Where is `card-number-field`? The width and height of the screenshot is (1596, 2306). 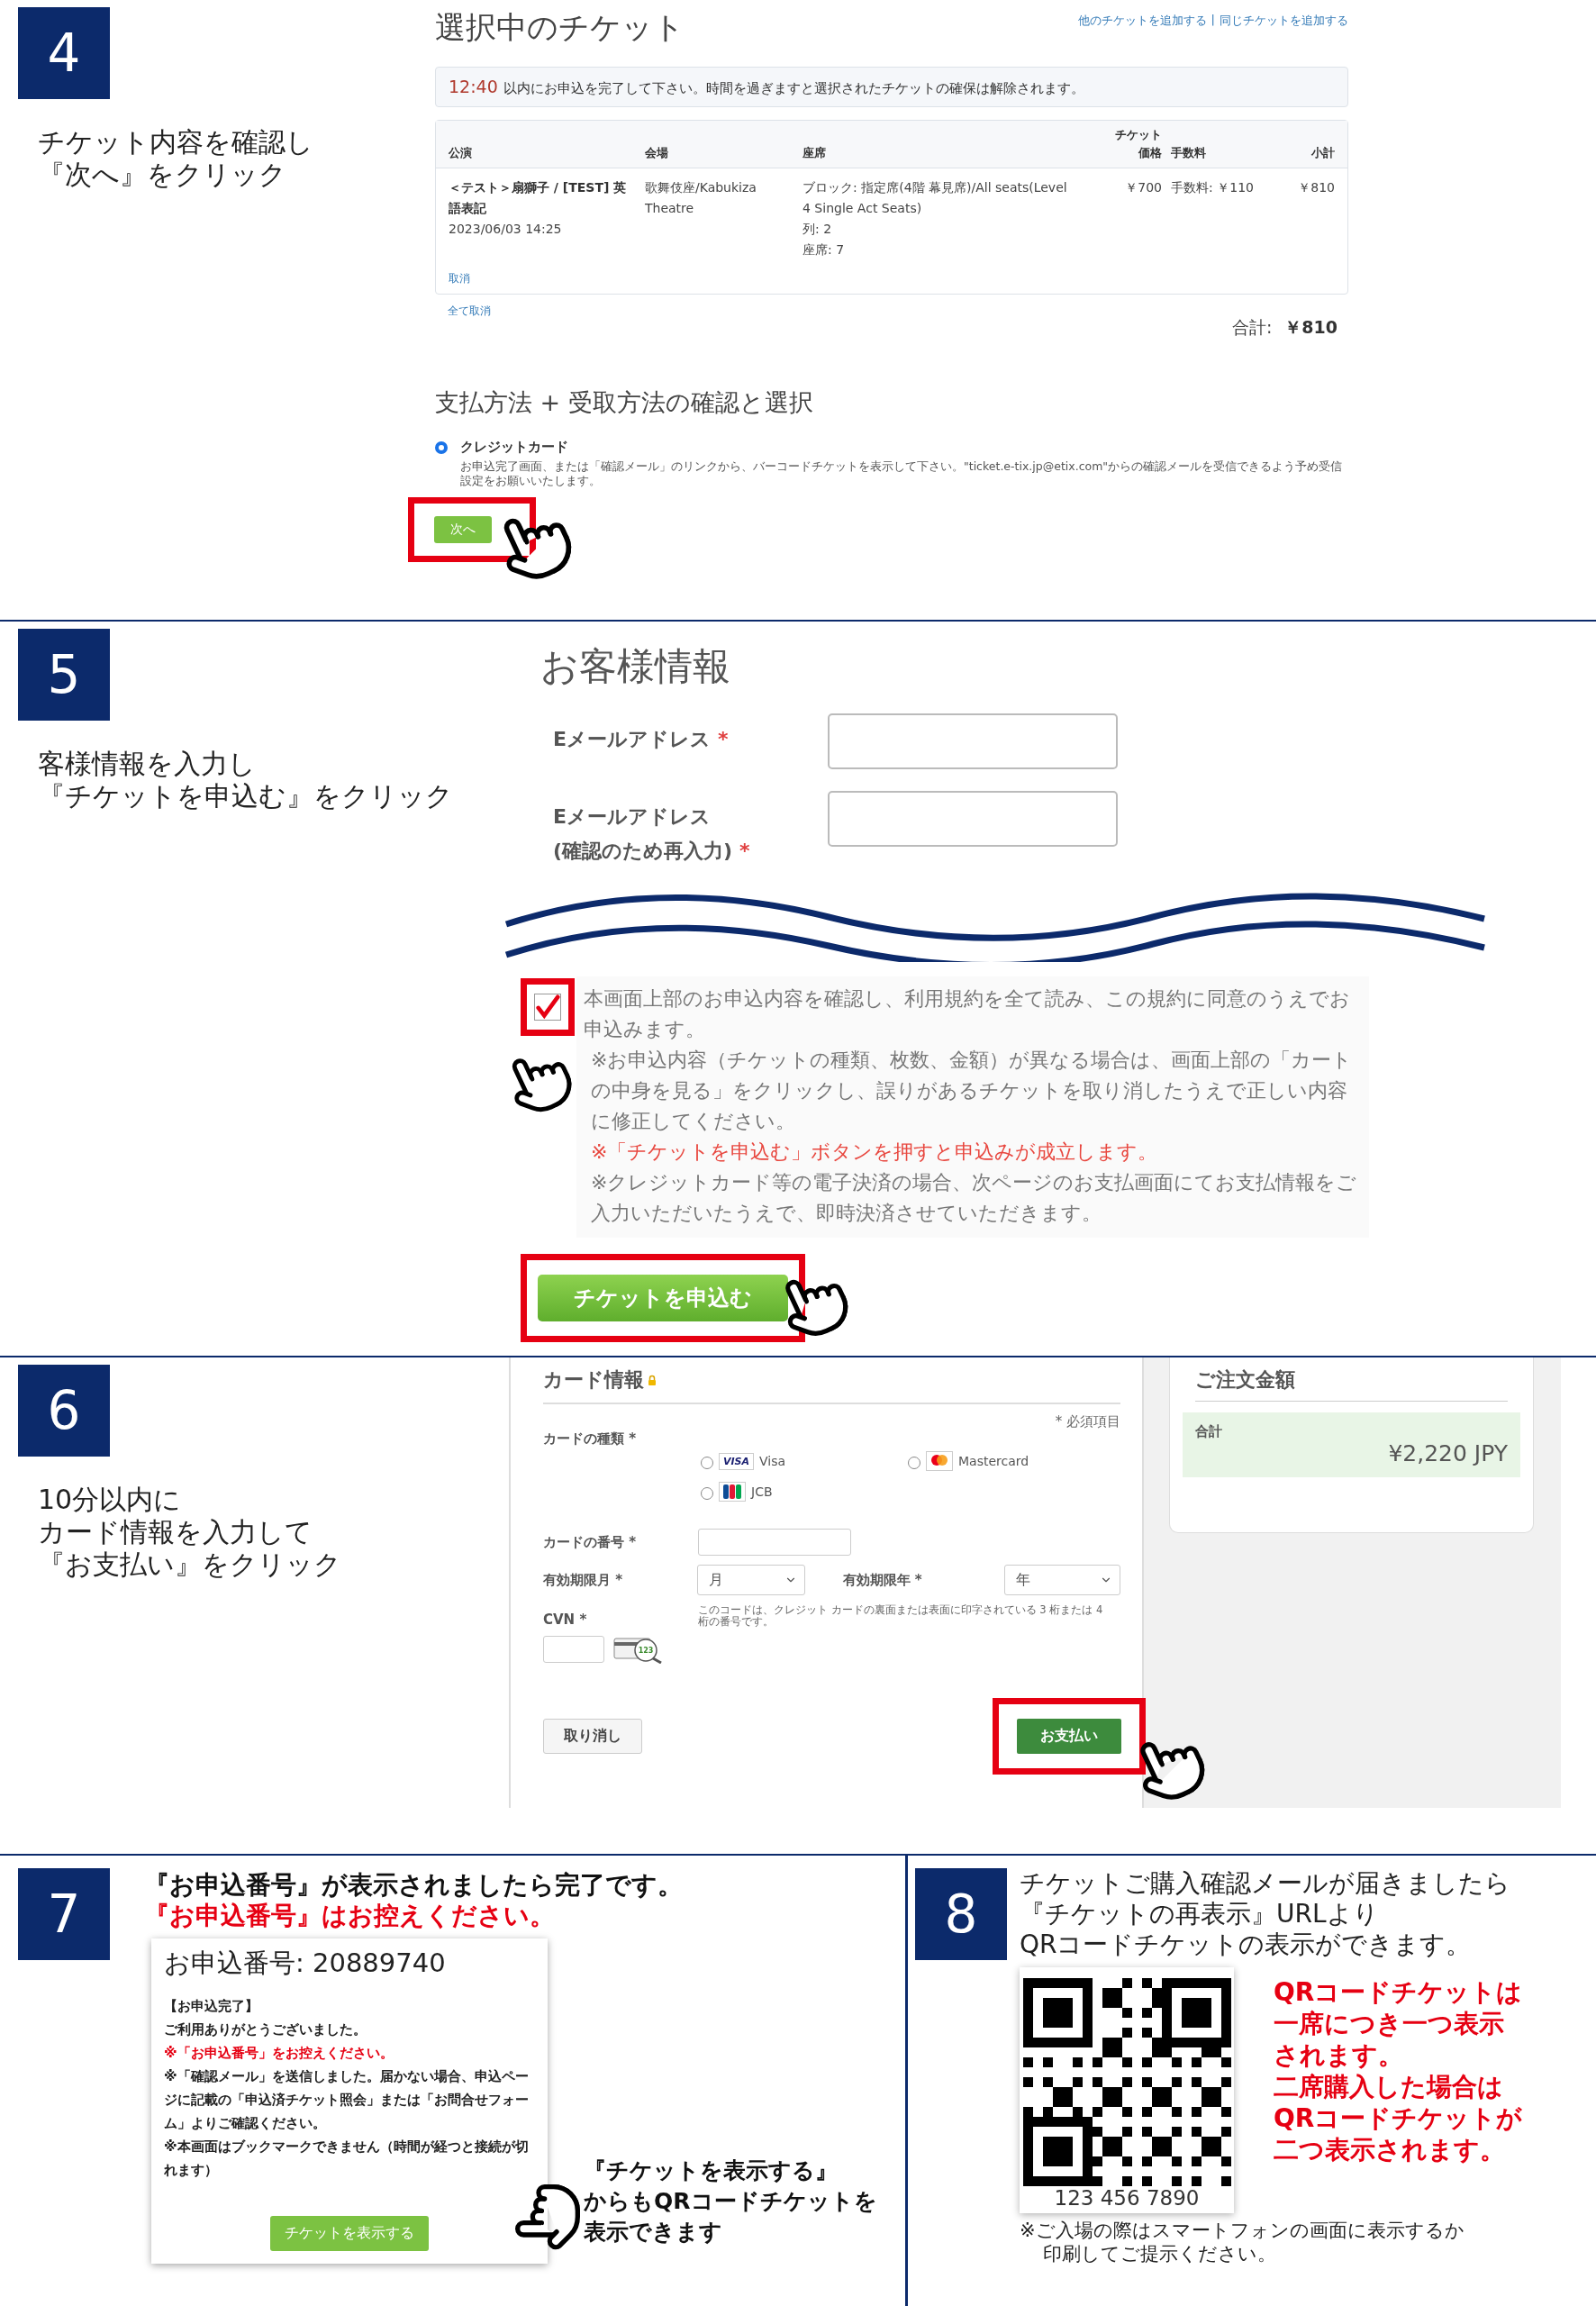
card-number-field is located at coordinates (774, 1542).